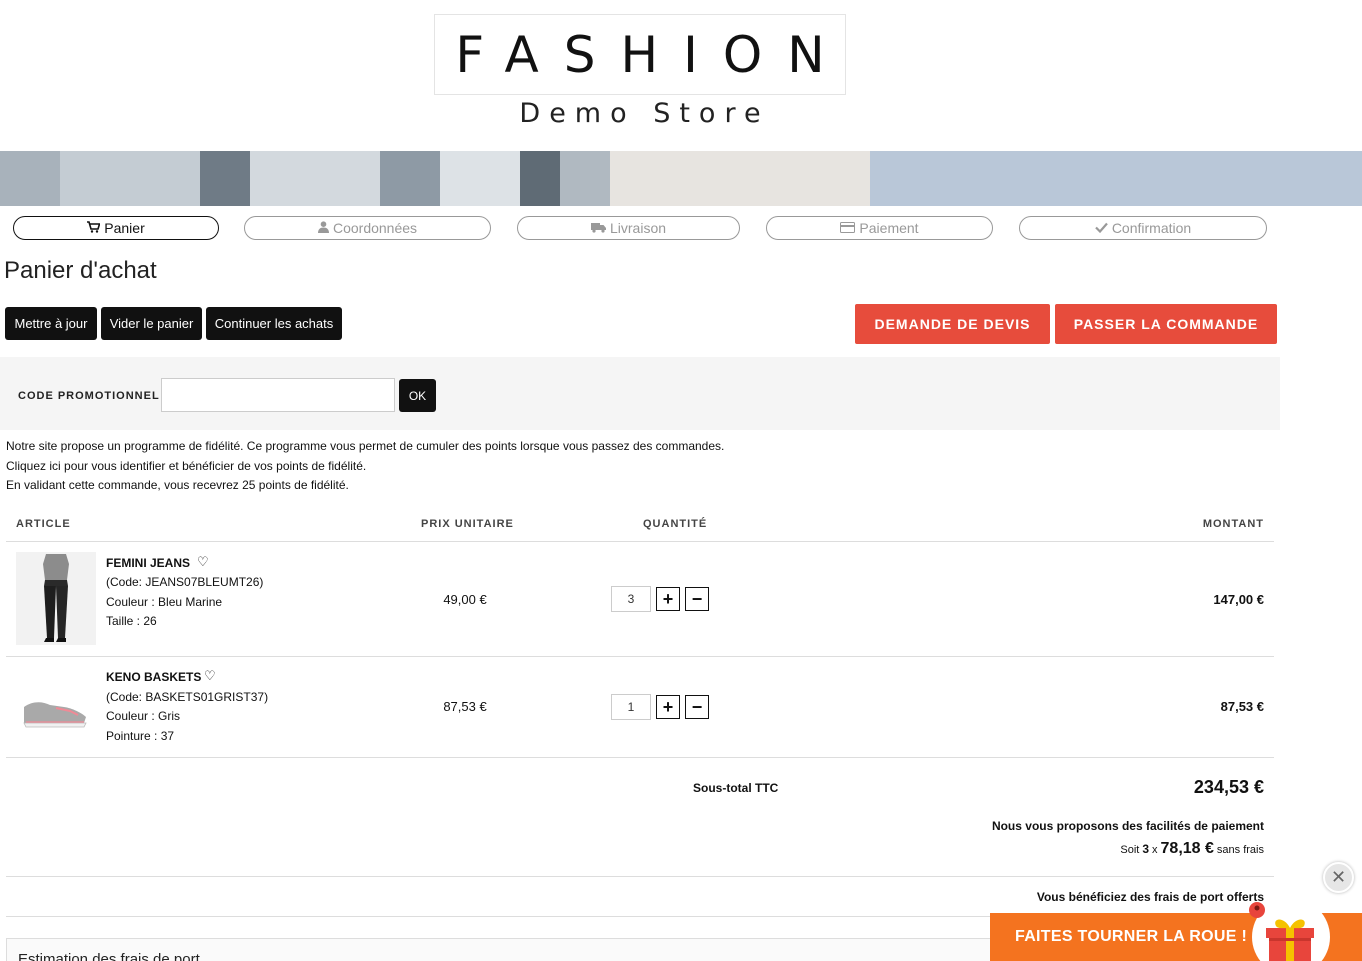 This screenshot has width=1362, height=961. What do you see at coordinates (1242, 706) in the screenshot?
I see `line-amount: 87,53 €` at bounding box center [1242, 706].